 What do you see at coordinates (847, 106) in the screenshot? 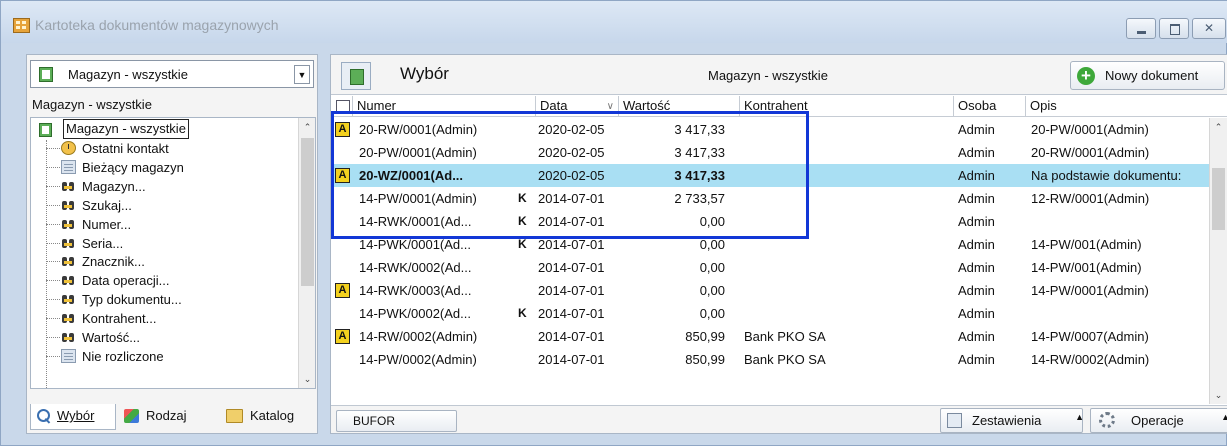
I see `column-header-kontrahent: Kontrahent` at bounding box center [847, 106].